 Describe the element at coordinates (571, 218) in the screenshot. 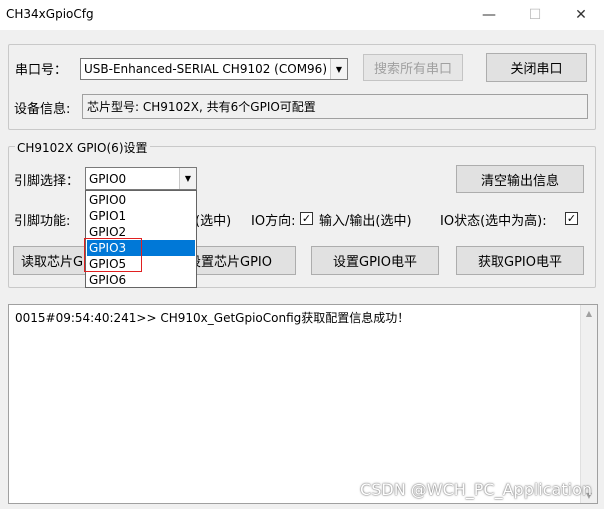

I see `io-state-checkbox: ✓` at that location.